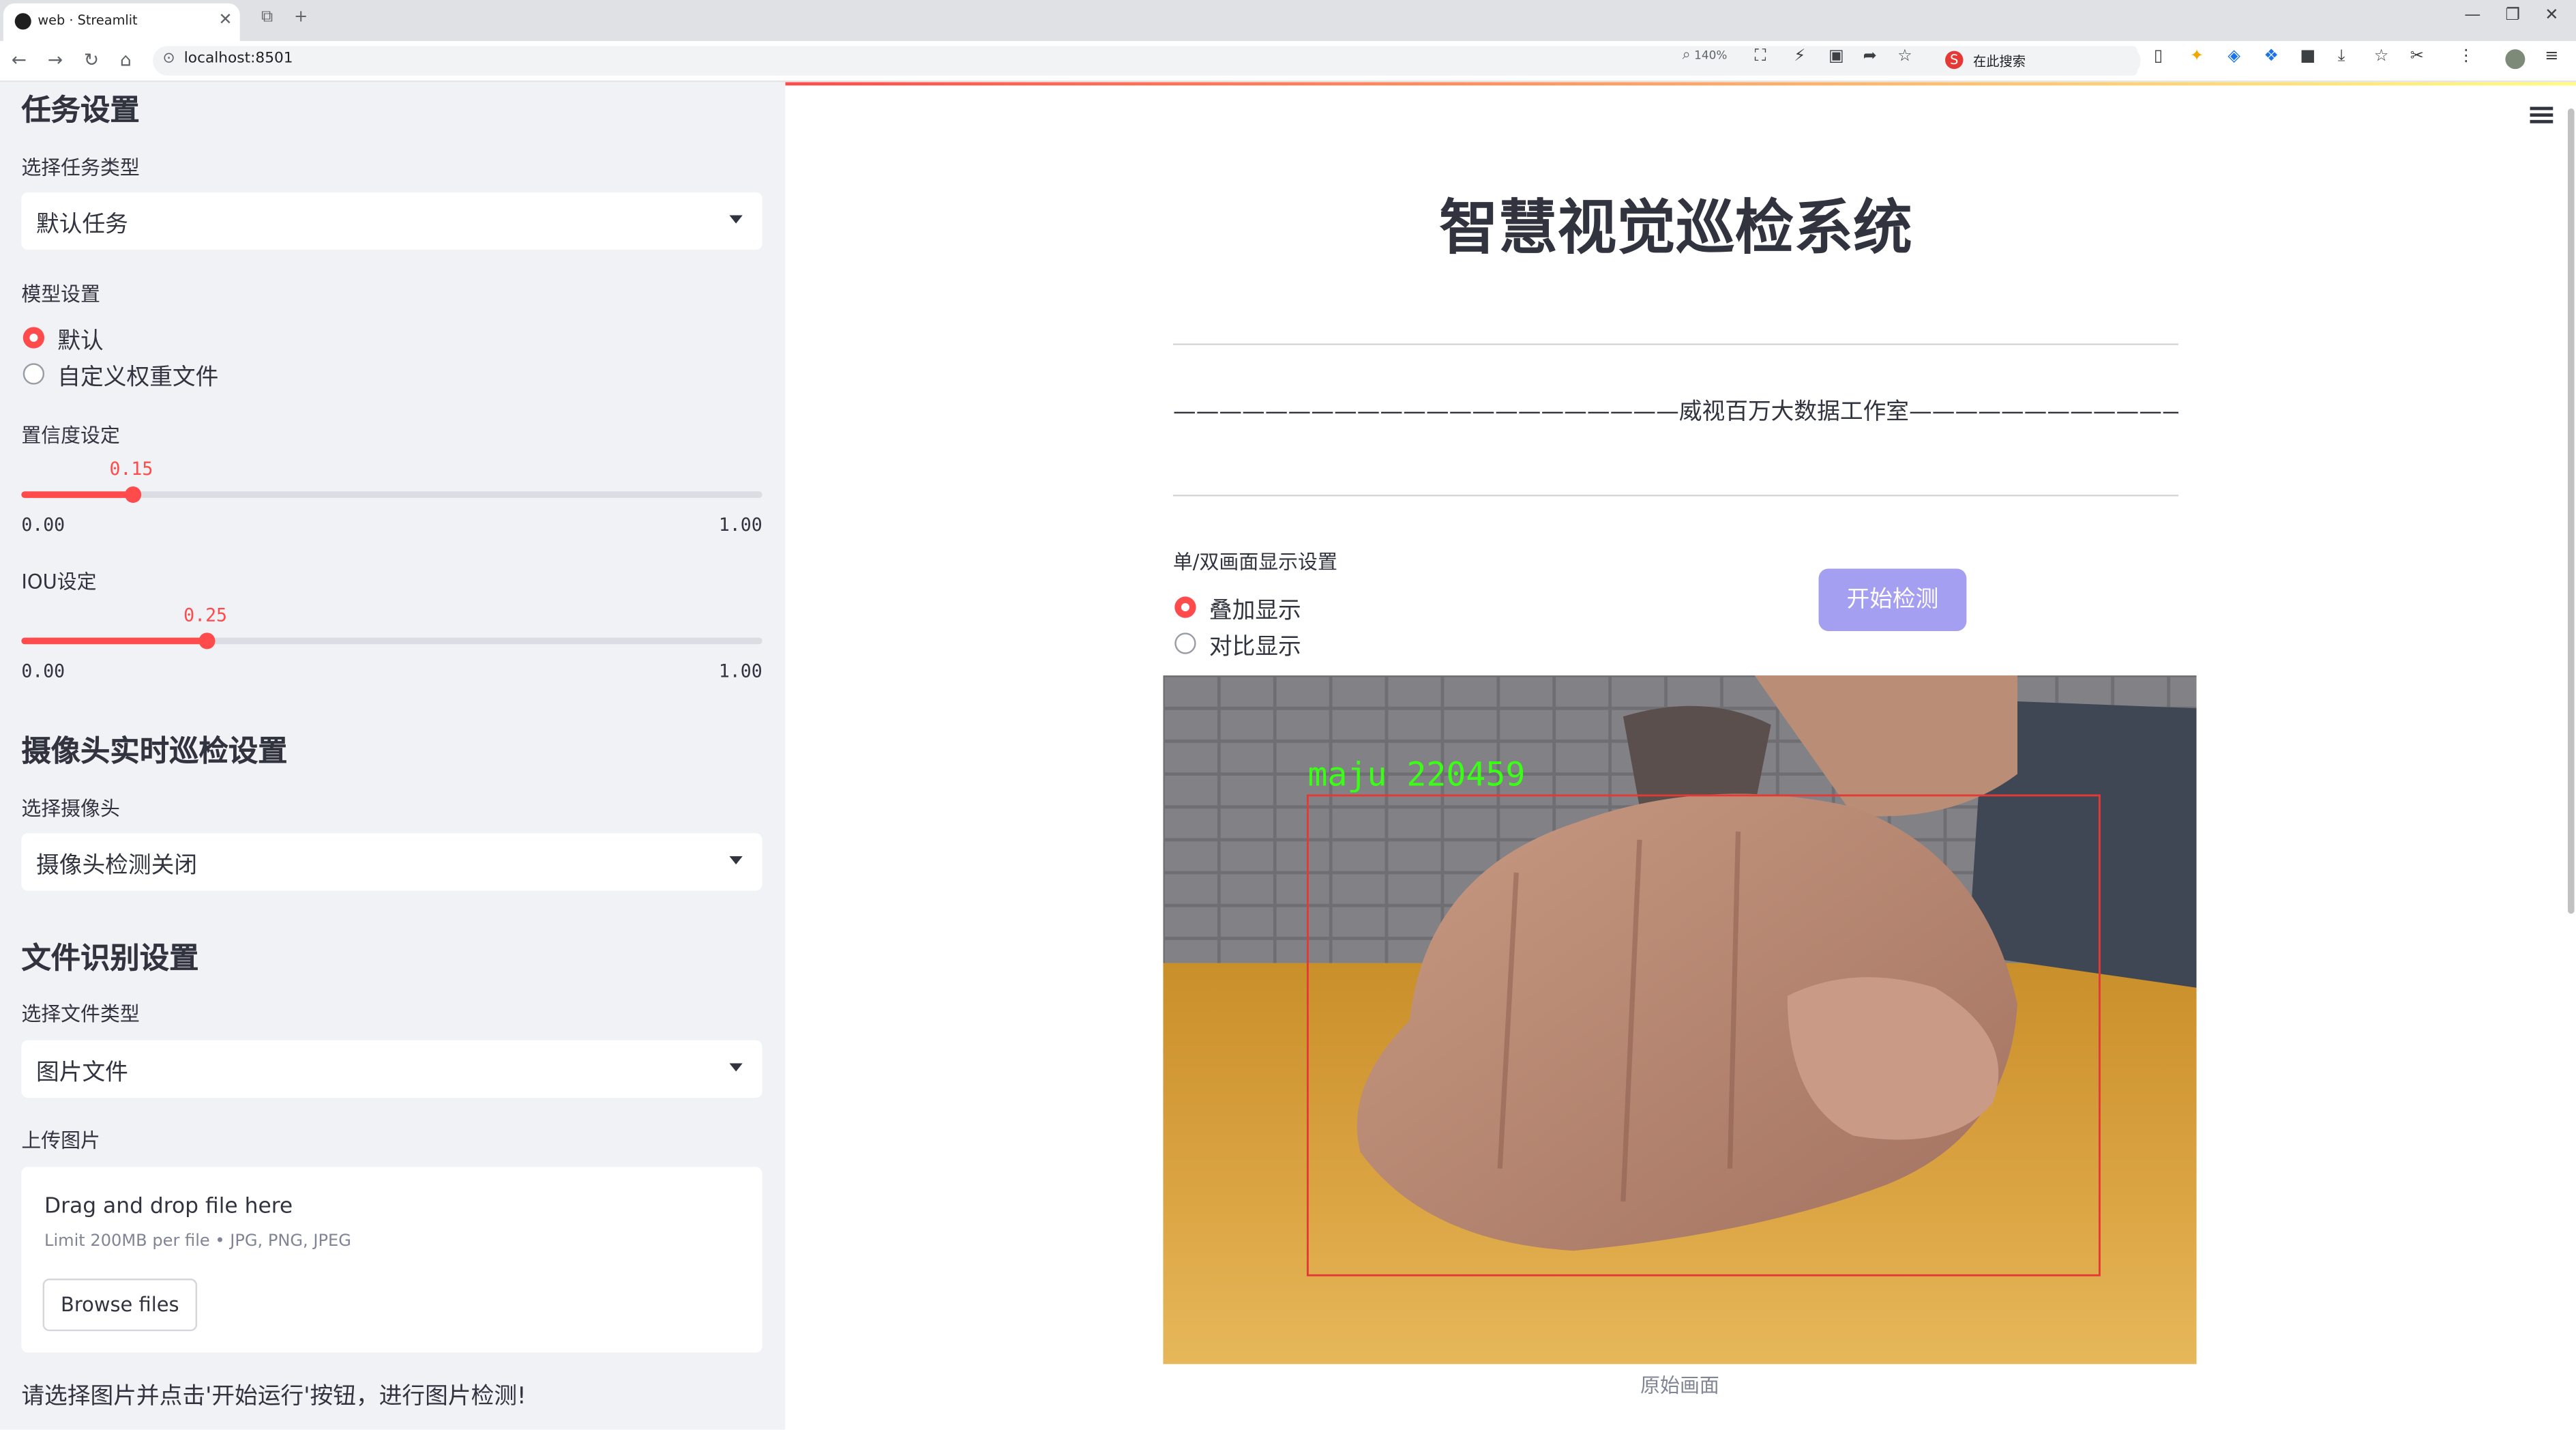  I want to click on radio-model-custom-label: 自定义权重文件, so click(138, 378).